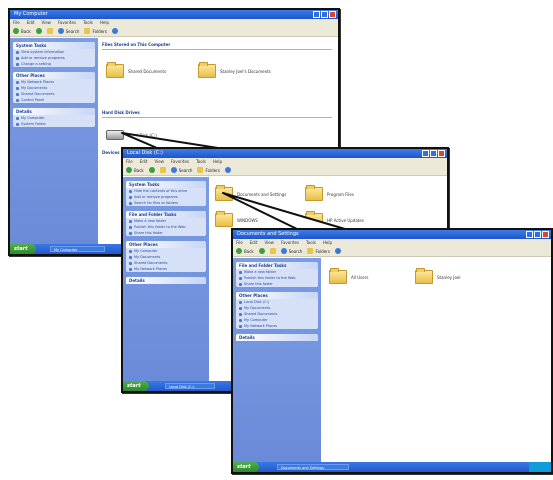 The height and width of the screenshot is (480, 553). I want to click on folder-windows: WINDOWS, so click(236, 219).